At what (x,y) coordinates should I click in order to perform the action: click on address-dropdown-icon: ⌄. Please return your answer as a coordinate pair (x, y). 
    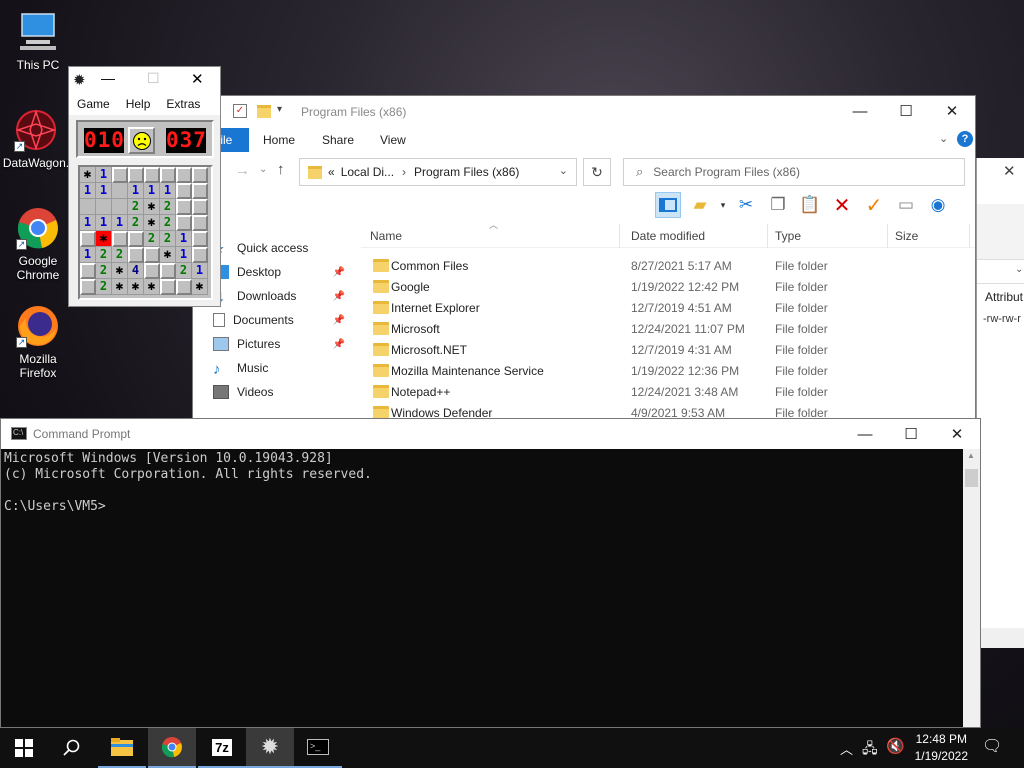
    Looking at the image, I should click on (563, 170).